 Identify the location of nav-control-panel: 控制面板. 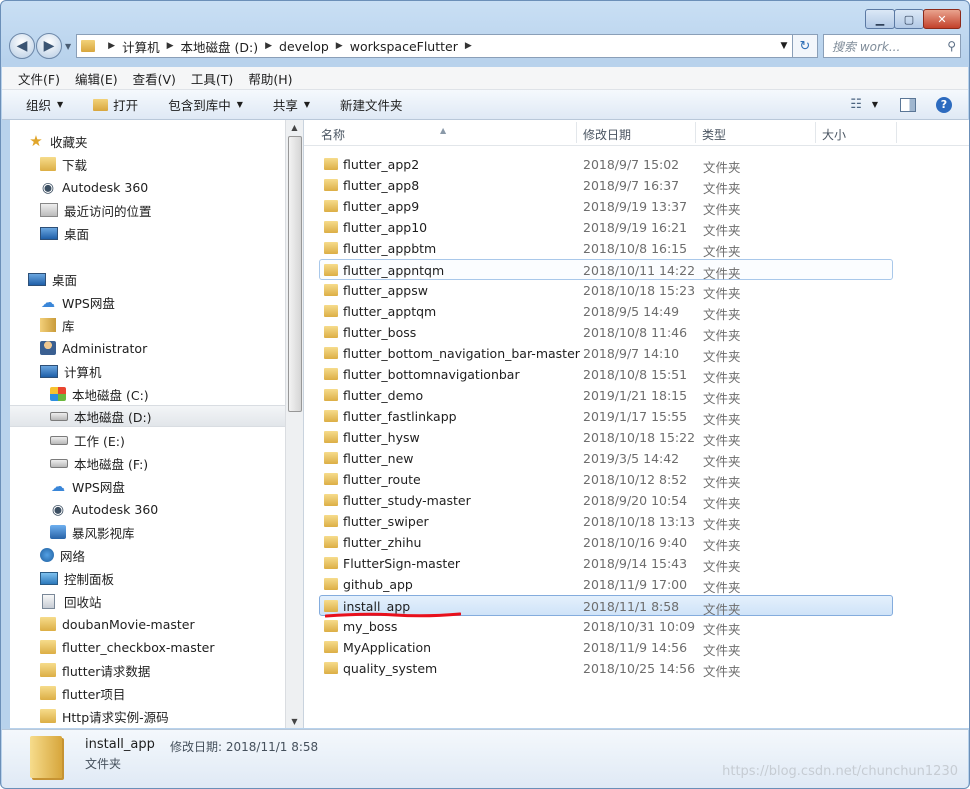
(77, 578).